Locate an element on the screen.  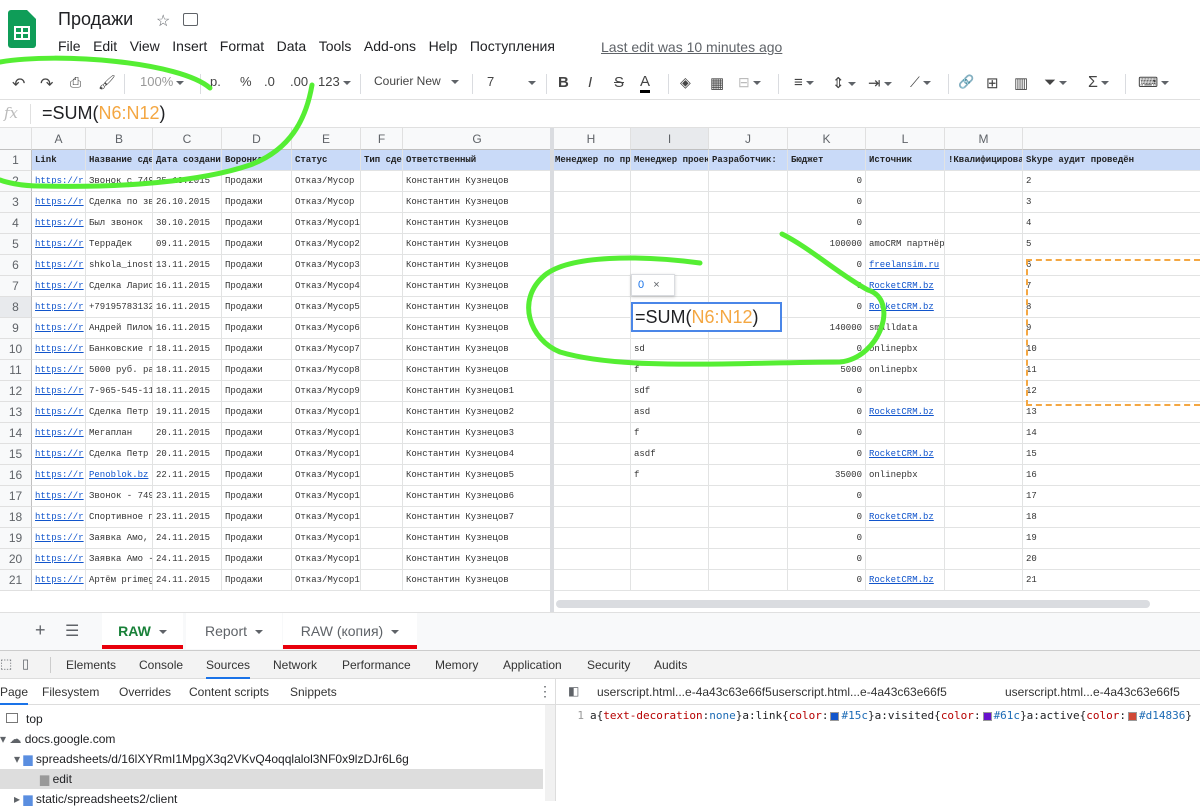
navigator-tab: Snippets is located at coordinates (313, 692).